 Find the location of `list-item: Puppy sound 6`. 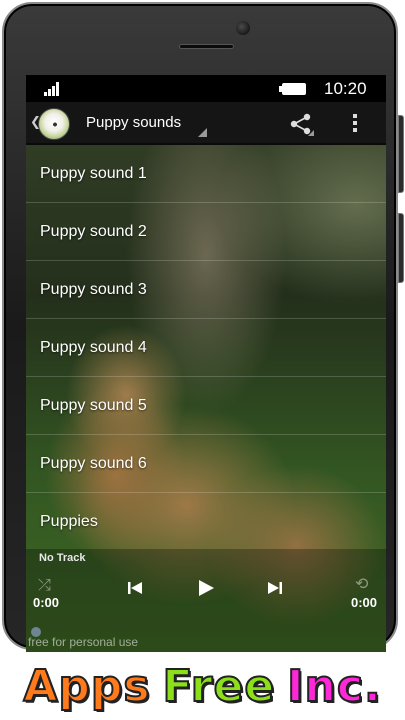

list-item: Puppy sound 6 is located at coordinates (206, 464).